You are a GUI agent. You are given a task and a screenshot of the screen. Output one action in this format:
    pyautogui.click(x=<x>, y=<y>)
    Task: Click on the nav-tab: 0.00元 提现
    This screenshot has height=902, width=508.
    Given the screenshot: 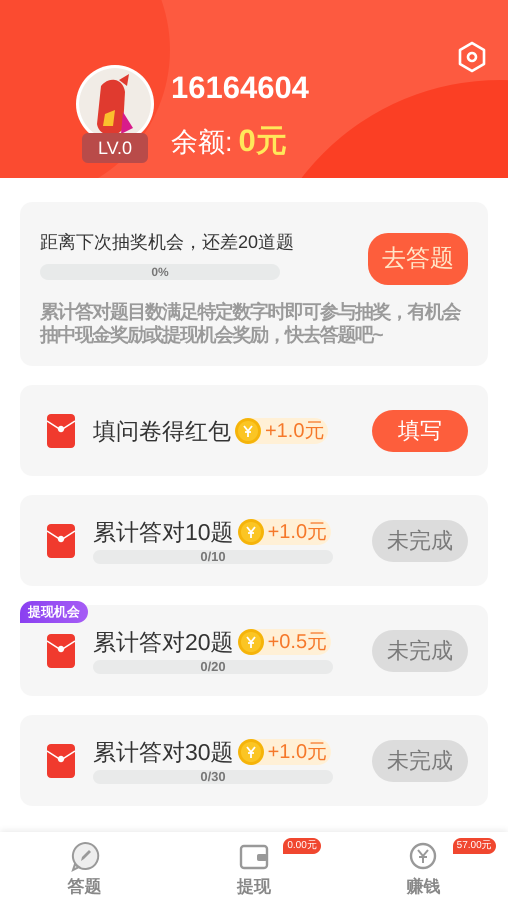 What is the action you would take?
    pyautogui.click(x=254, y=867)
    